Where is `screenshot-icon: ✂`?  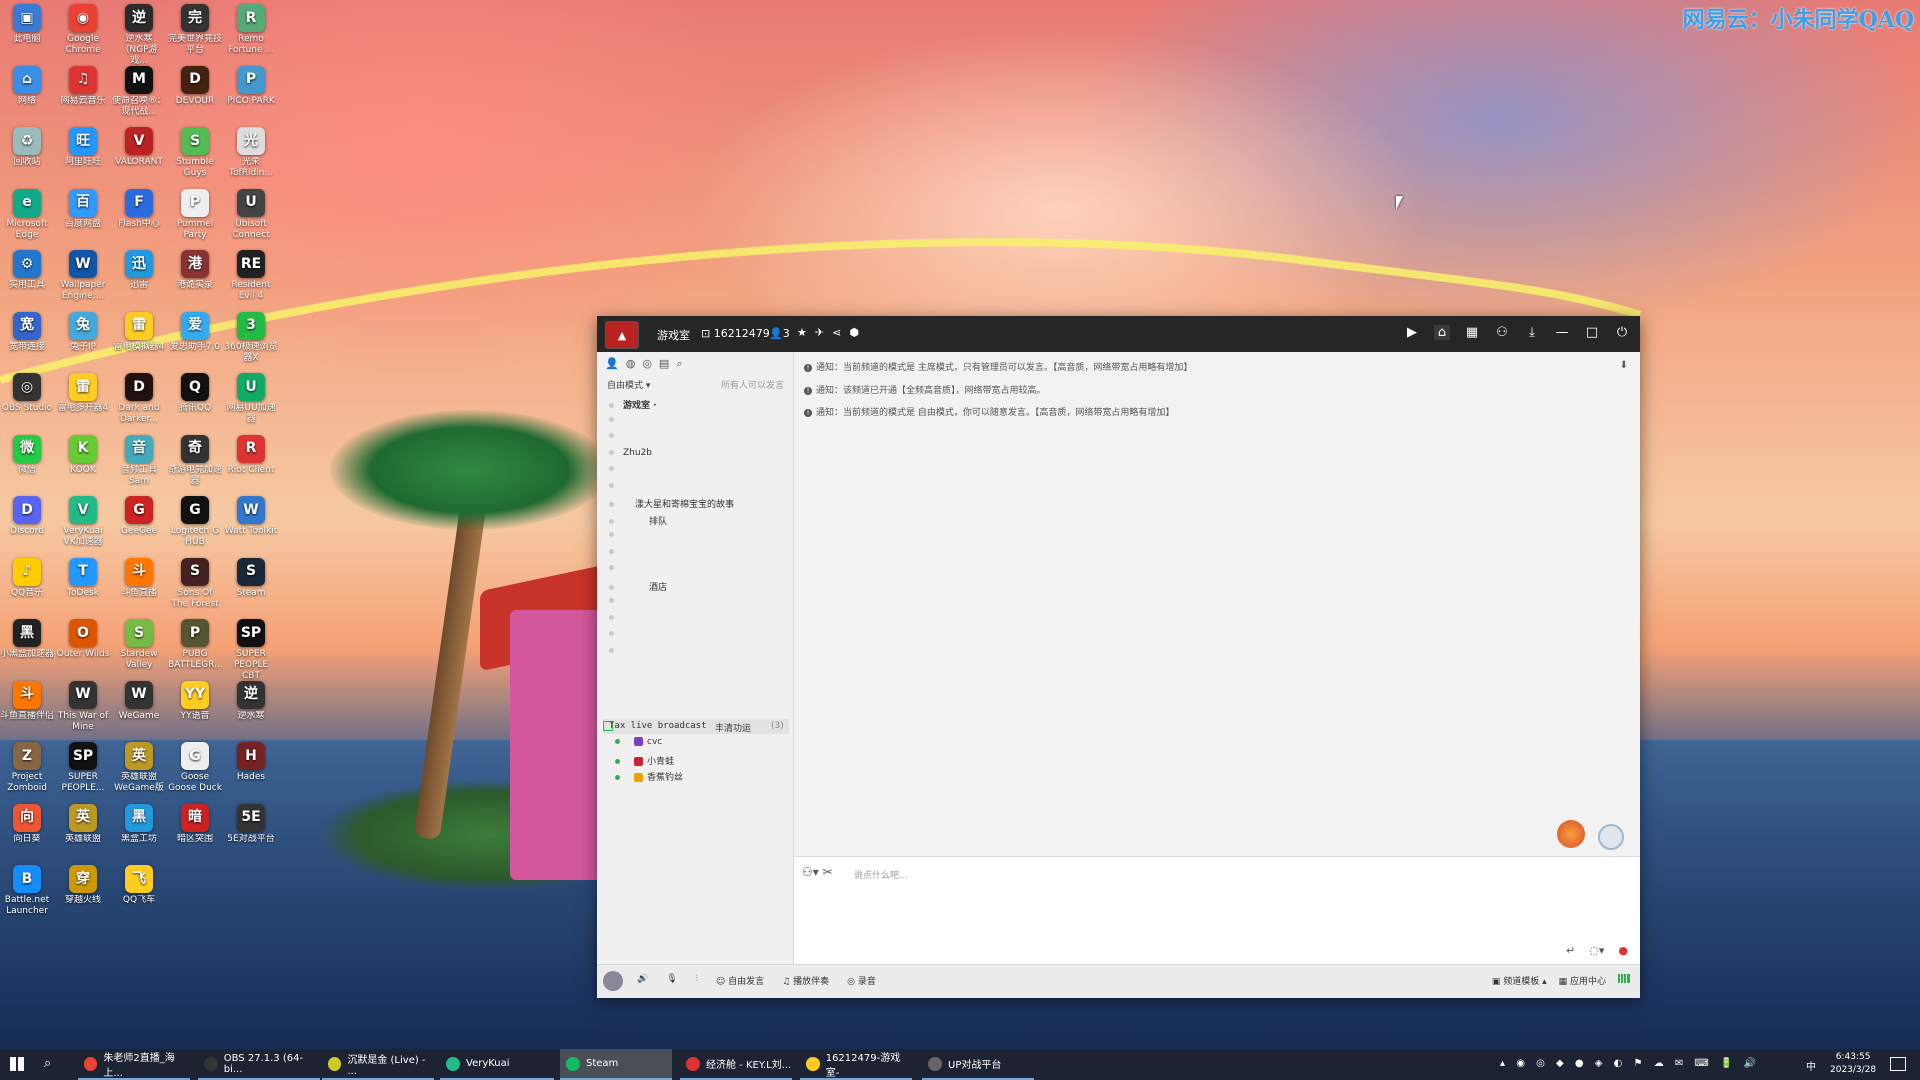
screenshot-icon: ✂ is located at coordinates (828, 872).